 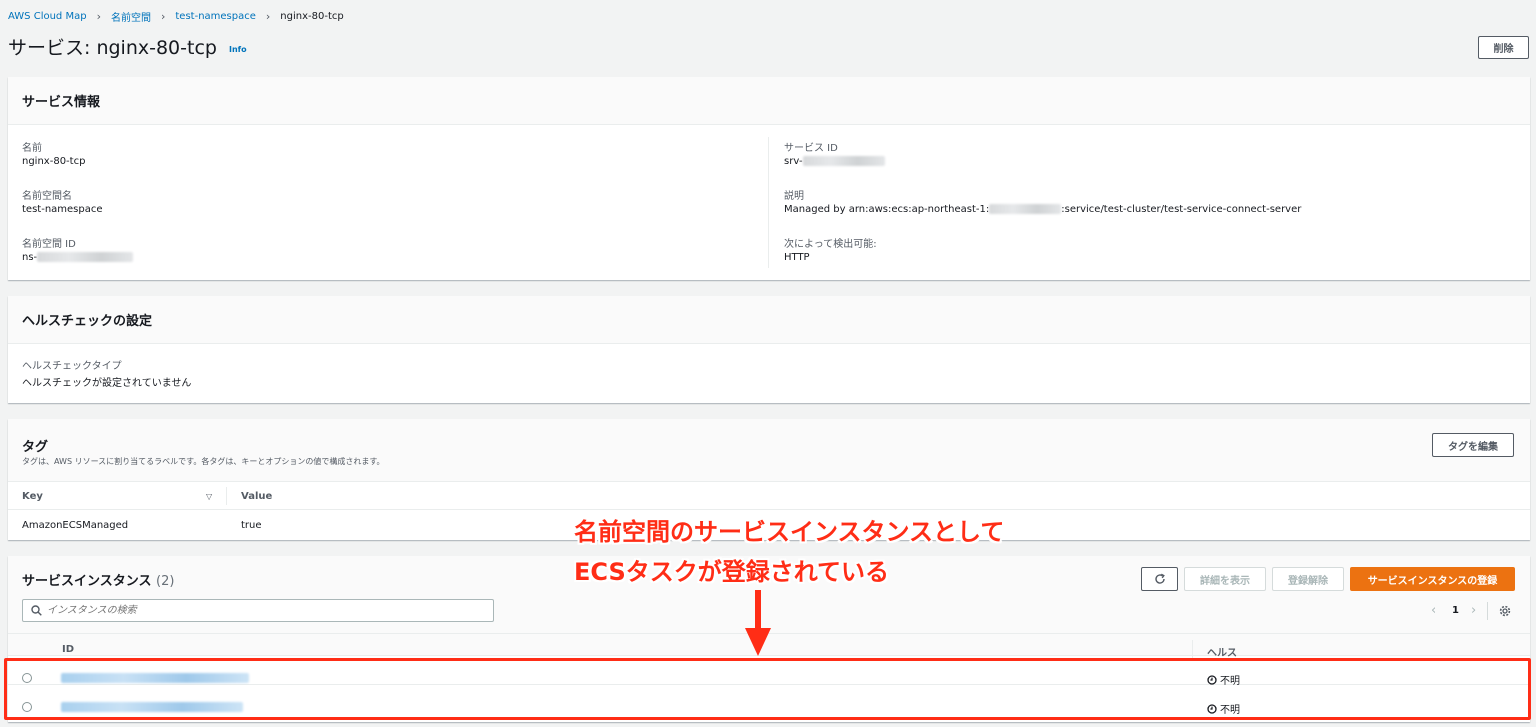 What do you see at coordinates (1487, 611) in the screenshot?
I see `pagination-divider` at bounding box center [1487, 611].